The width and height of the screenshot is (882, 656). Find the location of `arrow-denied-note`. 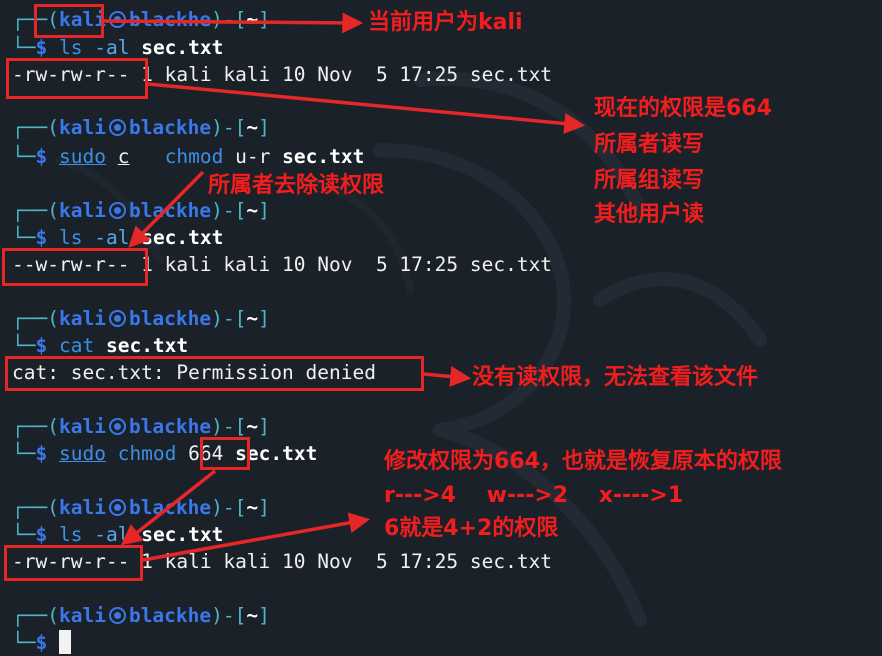

arrow-denied-note is located at coordinates (447, 376).